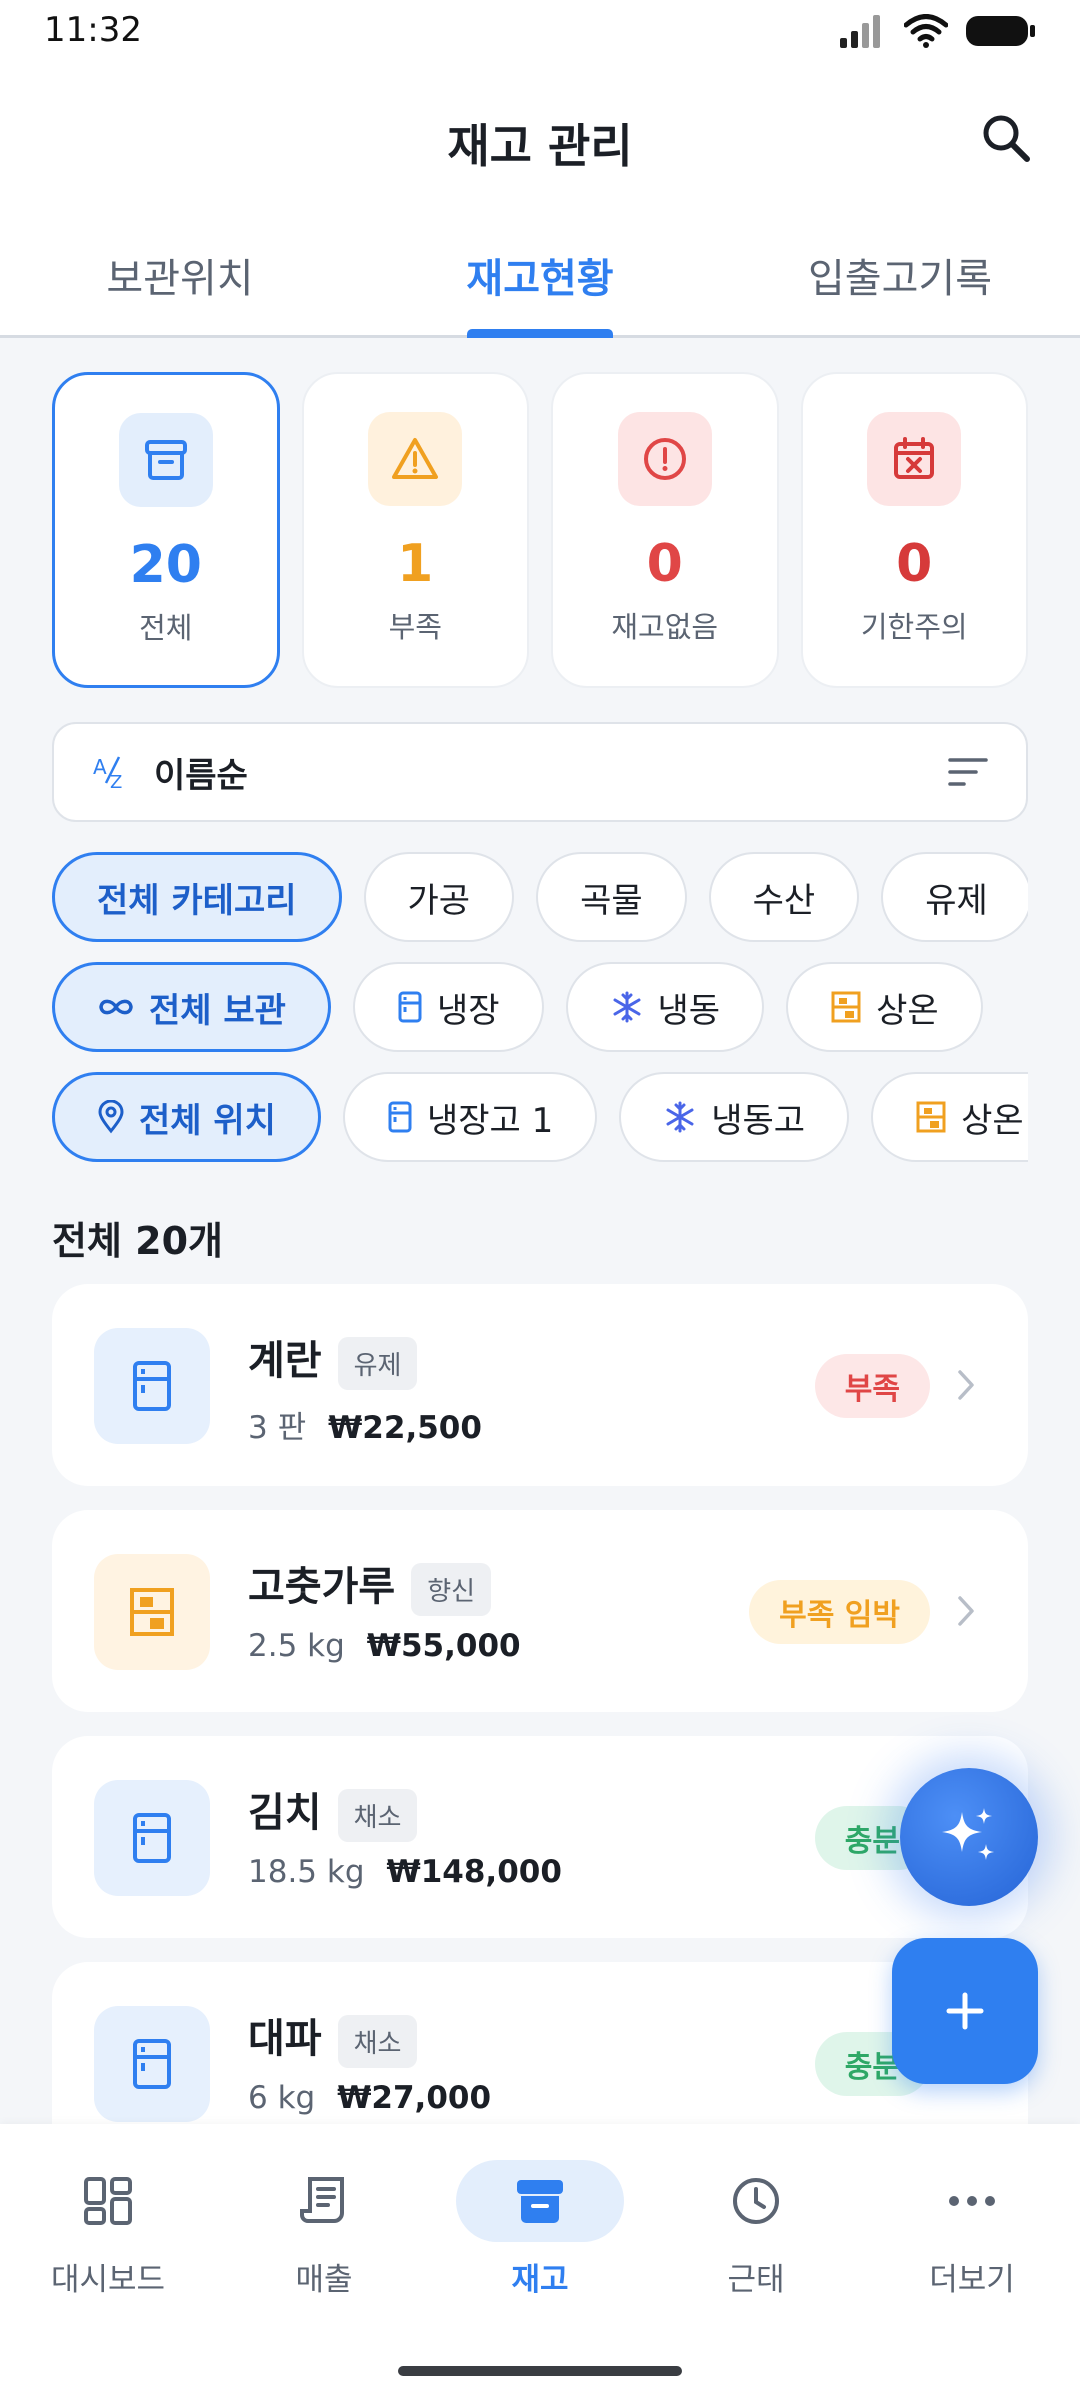 The width and height of the screenshot is (1080, 2400). Describe the element at coordinates (448, 1007) in the screenshot. I see `chip-storage-fridge: 냉장` at that location.